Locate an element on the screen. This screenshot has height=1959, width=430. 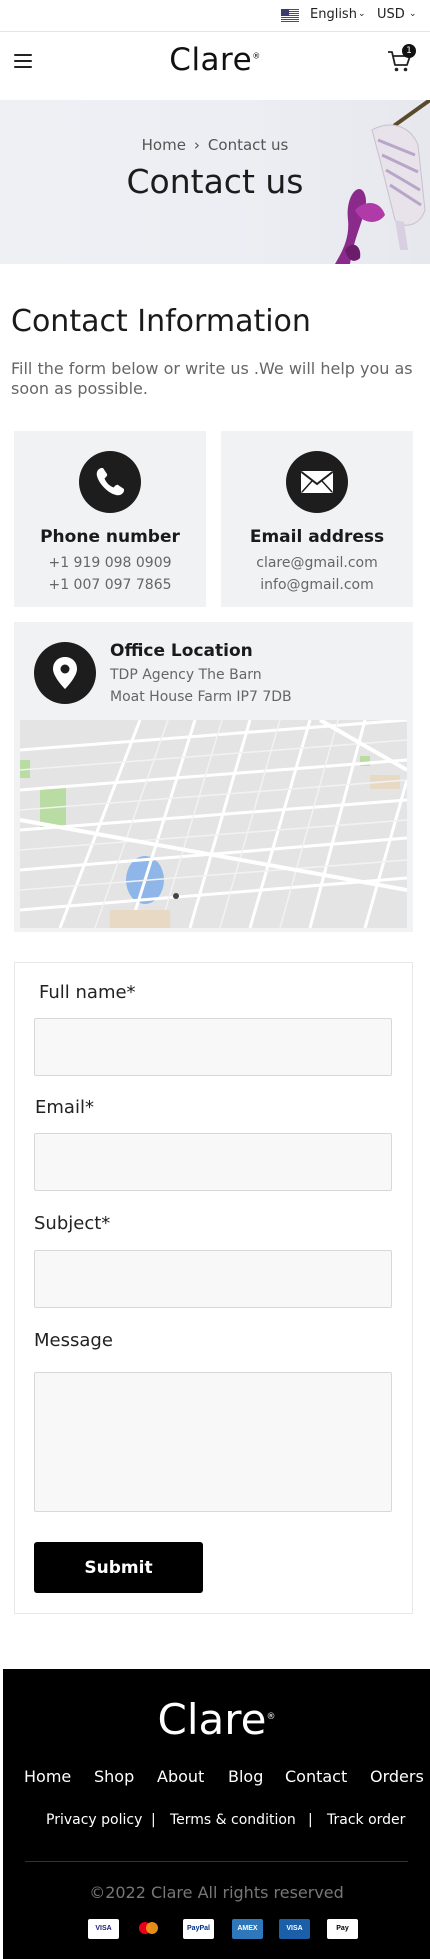
track-order-link: Track order is located at coordinates (366, 1820).